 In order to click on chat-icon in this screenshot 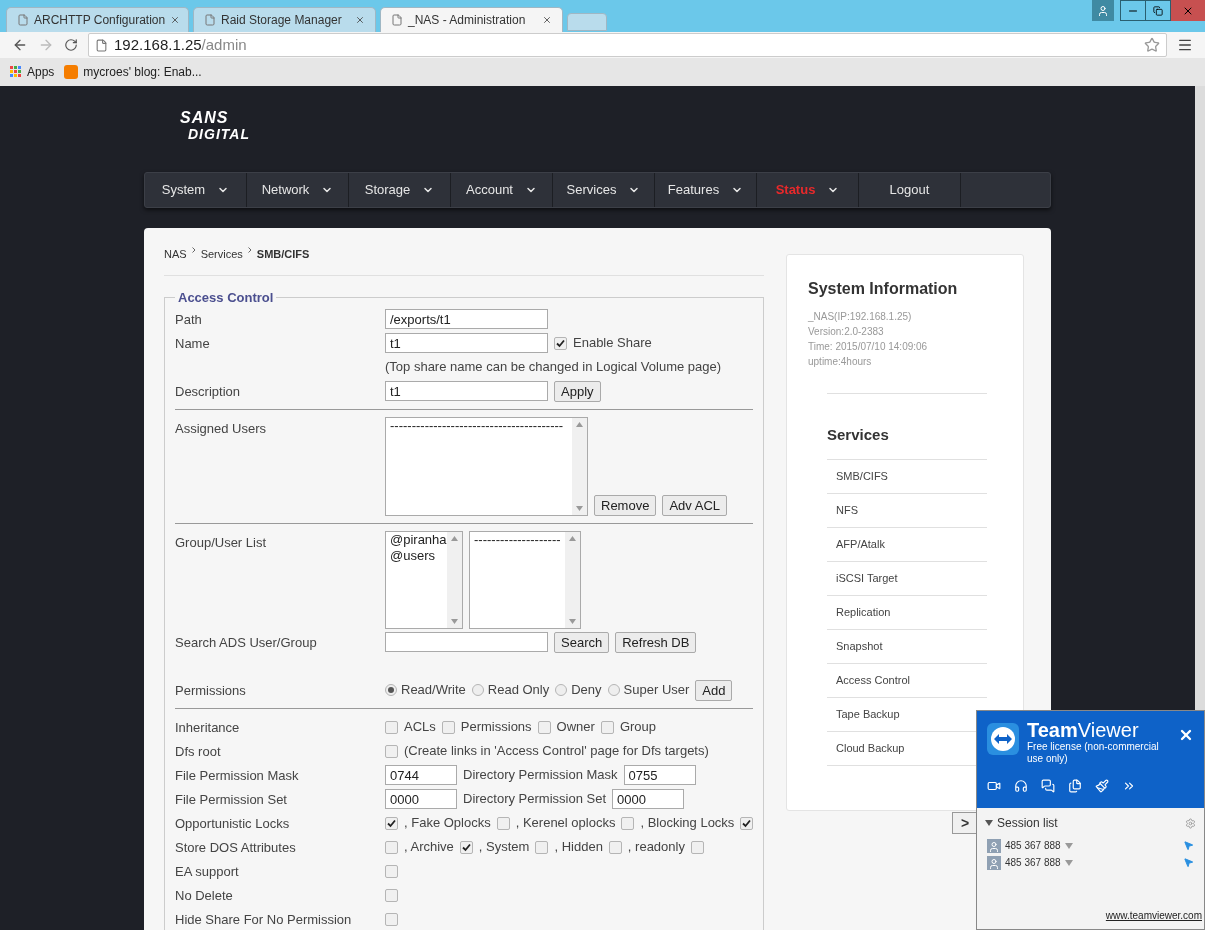, I will do `click(1048, 786)`.